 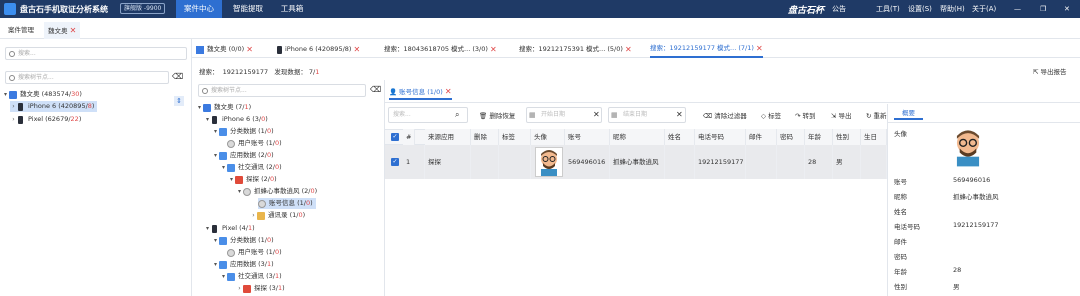 What do you see at coordinates (952, 9) in the screenshot?
I see `menu-help: 帮助(H)` at bounding box center [952, 9].